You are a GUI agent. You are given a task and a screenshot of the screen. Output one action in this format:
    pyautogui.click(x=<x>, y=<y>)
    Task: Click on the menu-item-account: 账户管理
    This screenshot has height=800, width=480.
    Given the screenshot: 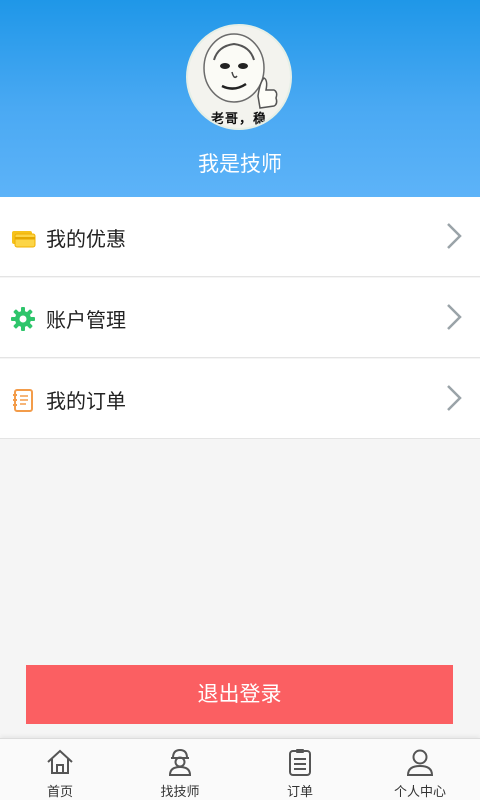 What is the action you would take?
    pyautogui.click(x=240, y=318)
    